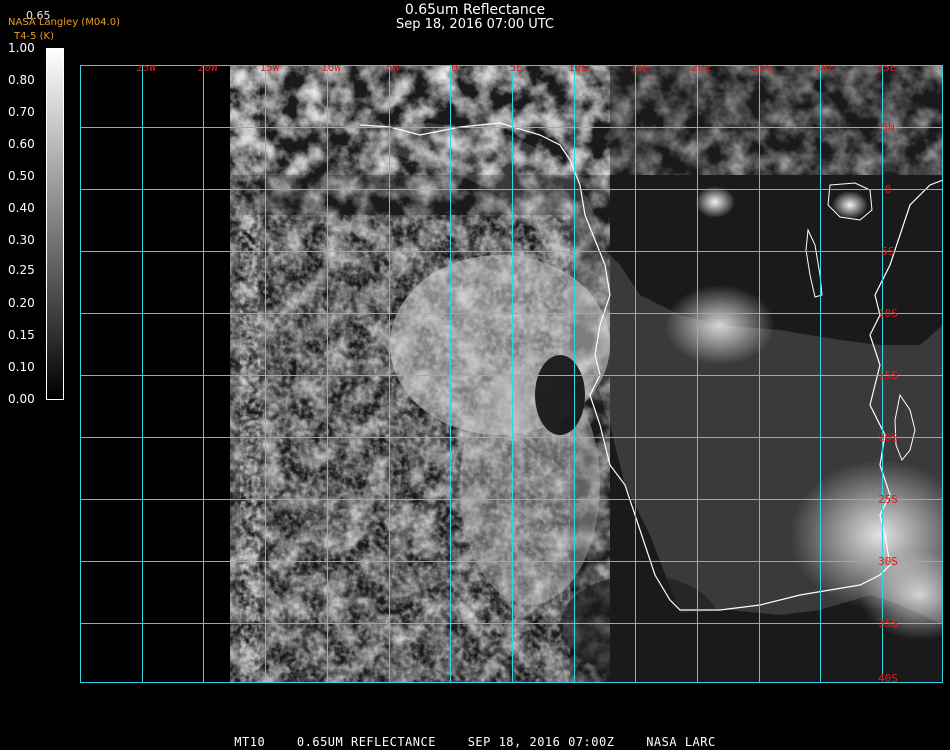 The image size is (950, 750). What do you see at coordinates (366, 742) in the screenshot?
I see `footer-band: 0.65UM REFLECTANCE` at bounding box center [366, 742].